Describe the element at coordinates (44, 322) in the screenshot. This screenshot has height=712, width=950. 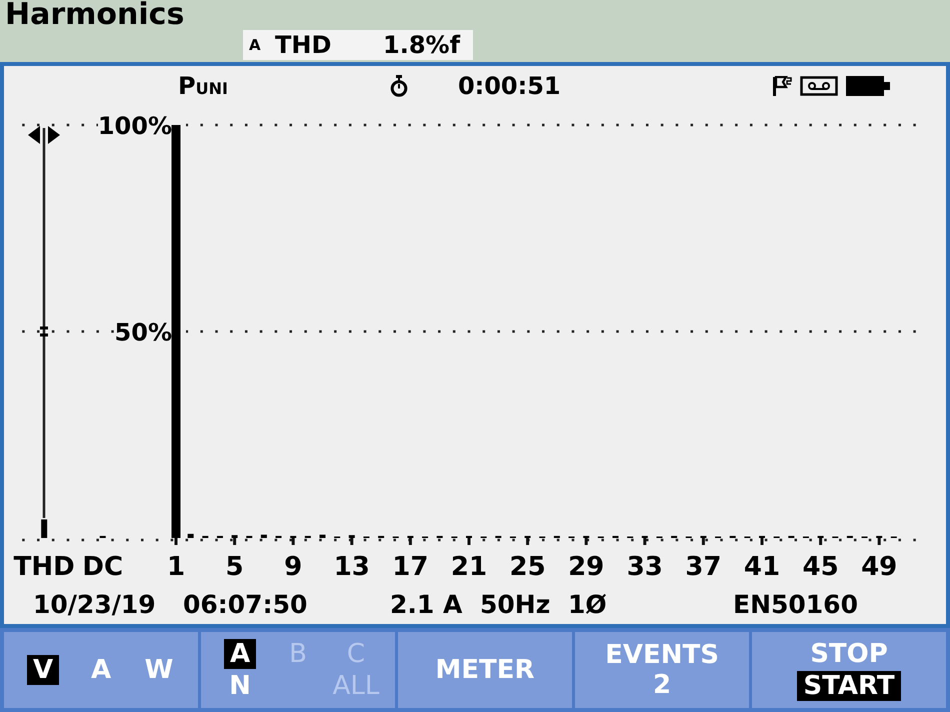
I see `cursor-line` at that location.